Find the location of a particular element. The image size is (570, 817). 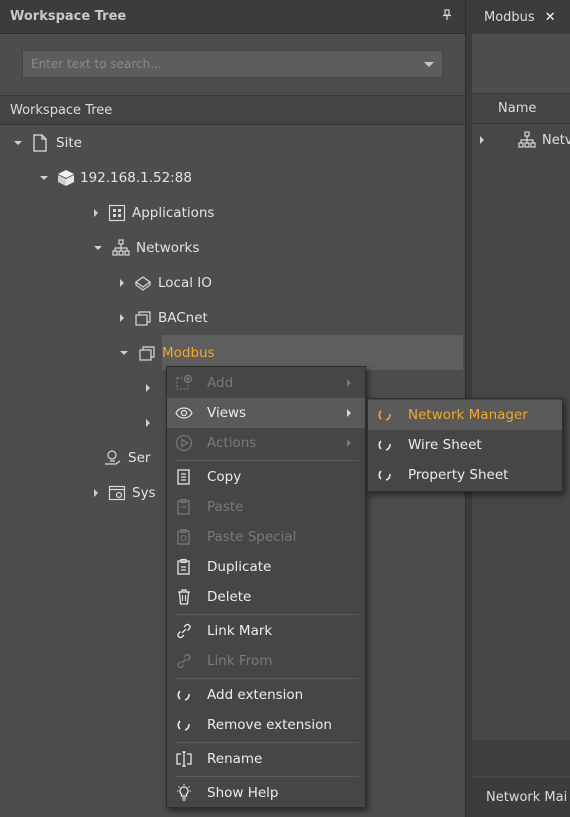

add-icon is located at coordinates (184, 383).